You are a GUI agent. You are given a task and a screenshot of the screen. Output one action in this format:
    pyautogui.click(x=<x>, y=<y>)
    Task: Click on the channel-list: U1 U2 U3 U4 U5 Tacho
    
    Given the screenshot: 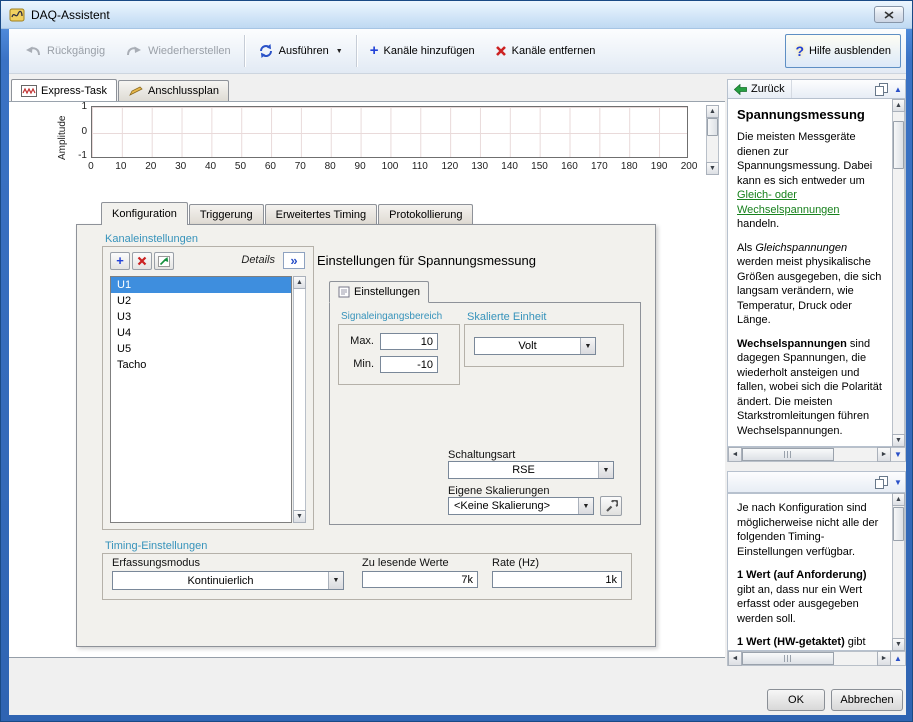 What is the action you would take?
    pyautogui.click(x=201, y=399)
    